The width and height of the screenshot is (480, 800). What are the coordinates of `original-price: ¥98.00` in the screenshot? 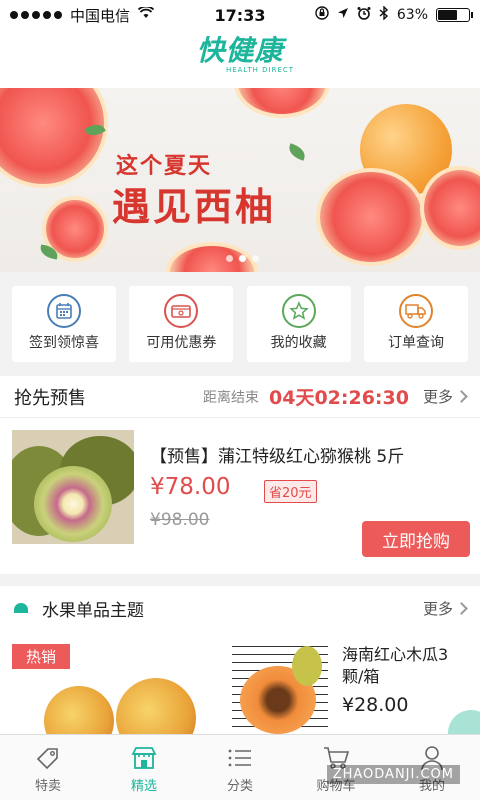 It's located at (180, 520).